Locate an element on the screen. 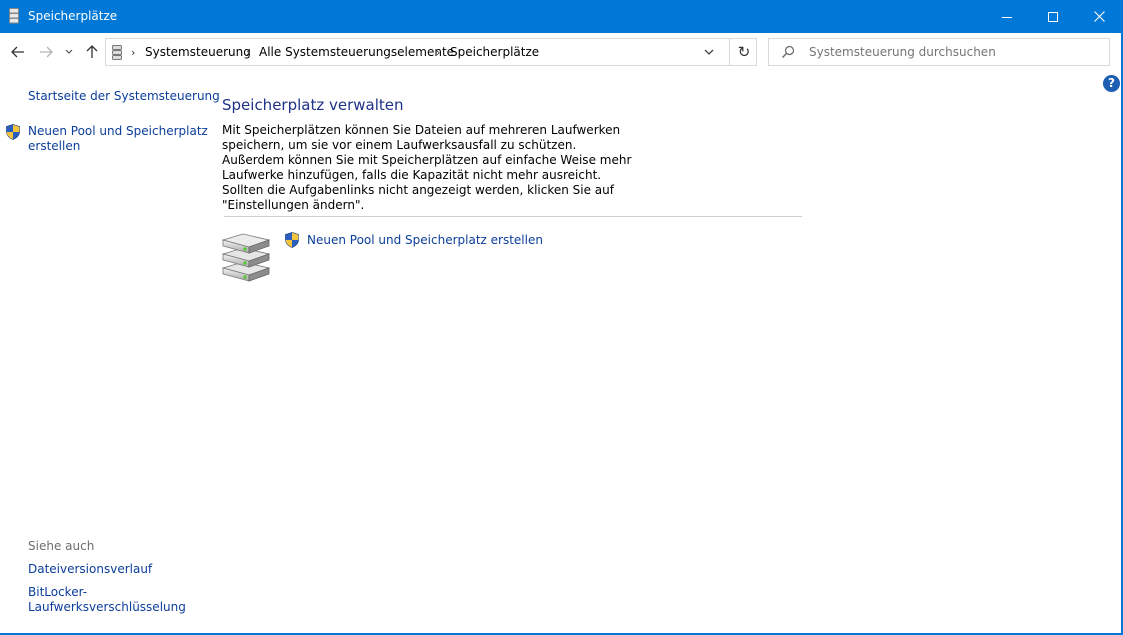  minimize-button is located at coordinates (1007, 16).